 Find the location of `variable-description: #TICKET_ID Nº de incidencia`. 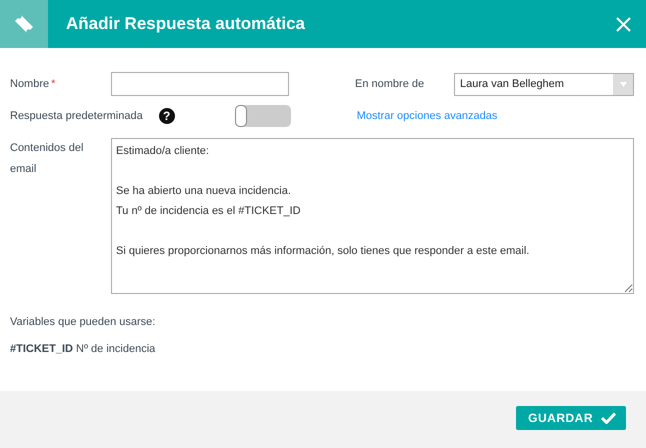

variable-description: #TICKET_ID Nº de incidencia is located at coordinates (83, 349).